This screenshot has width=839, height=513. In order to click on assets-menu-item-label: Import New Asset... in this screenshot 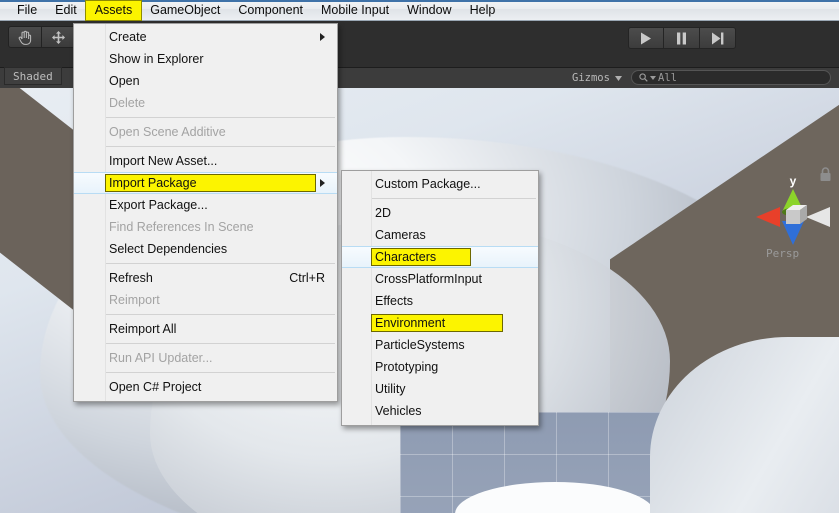, I will do `click(163, 161)`.